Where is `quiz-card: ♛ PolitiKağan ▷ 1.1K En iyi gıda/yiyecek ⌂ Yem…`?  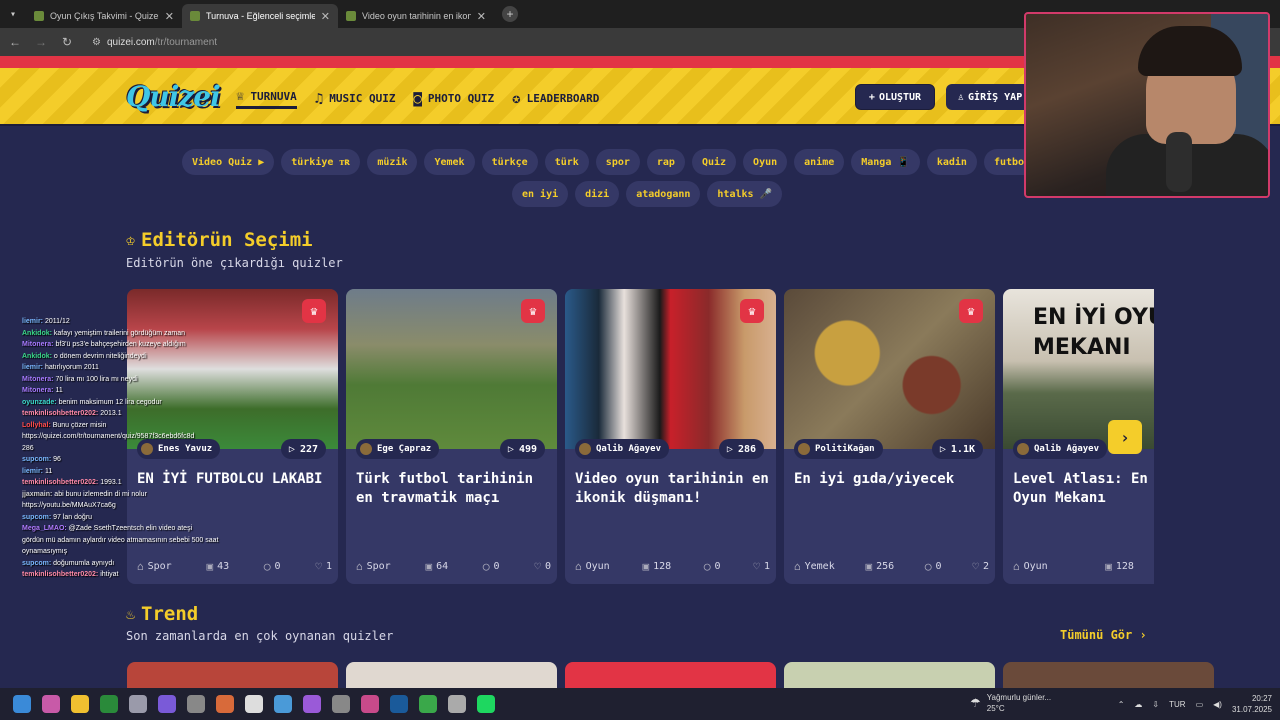
quiz-card: ♛ PolitiKağan ▷ 1.1K En iyi gıda/yiyecek ⌂ Yem… is located at coordinates (889, 436).